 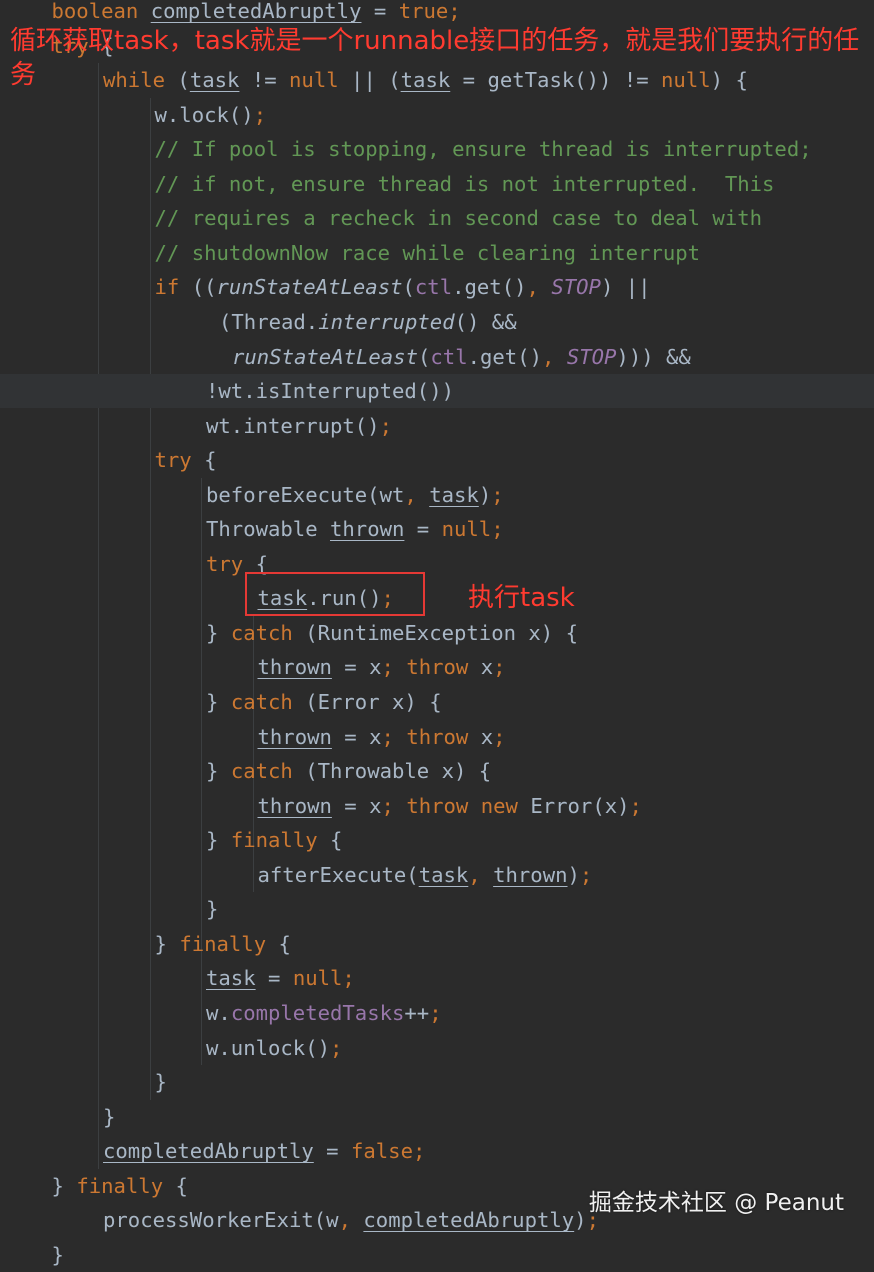 I want to click on task-run-highlight-box, so click(x=335, y=594).